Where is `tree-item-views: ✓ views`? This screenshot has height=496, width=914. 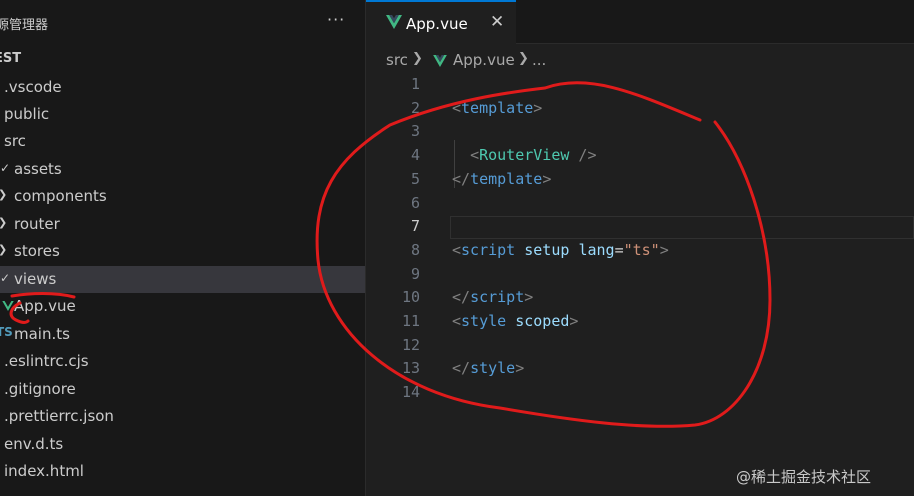
tree-item-views: ✓ views is located at coordinates (182, 279).